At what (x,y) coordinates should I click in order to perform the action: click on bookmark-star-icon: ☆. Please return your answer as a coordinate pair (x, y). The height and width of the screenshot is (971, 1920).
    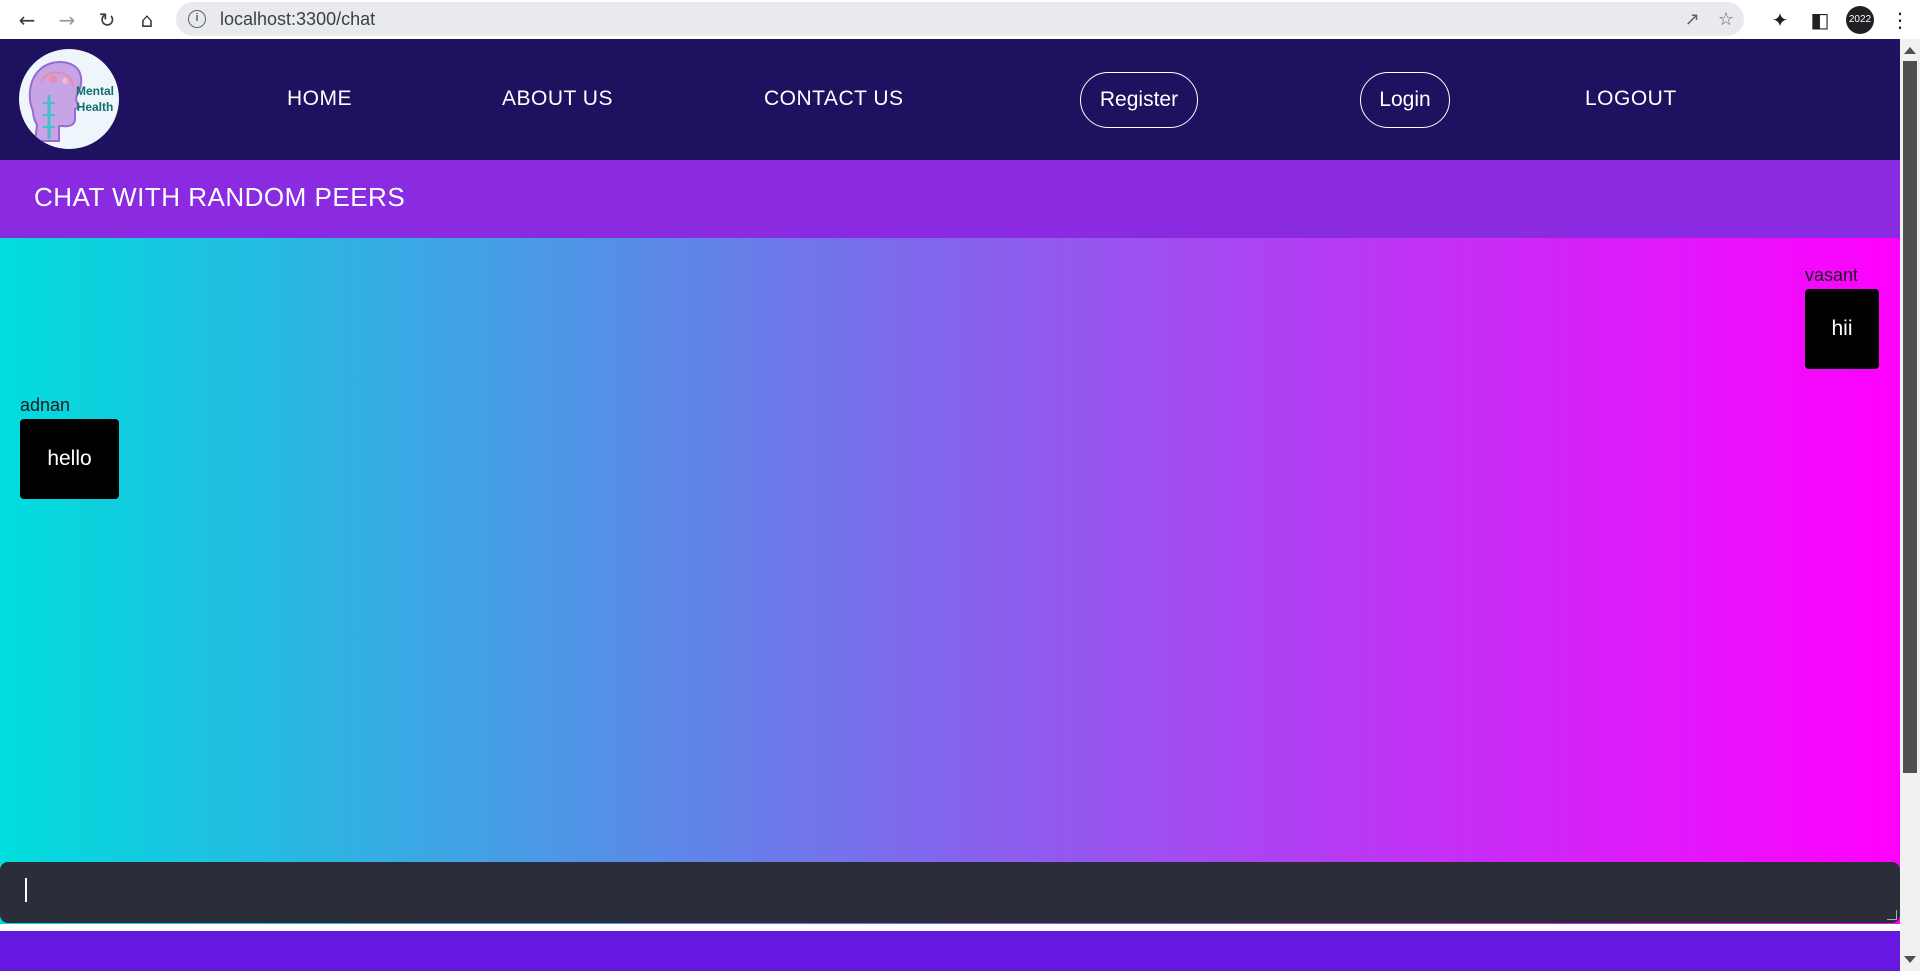
    Looking at the image, I should click on (1726, 19).